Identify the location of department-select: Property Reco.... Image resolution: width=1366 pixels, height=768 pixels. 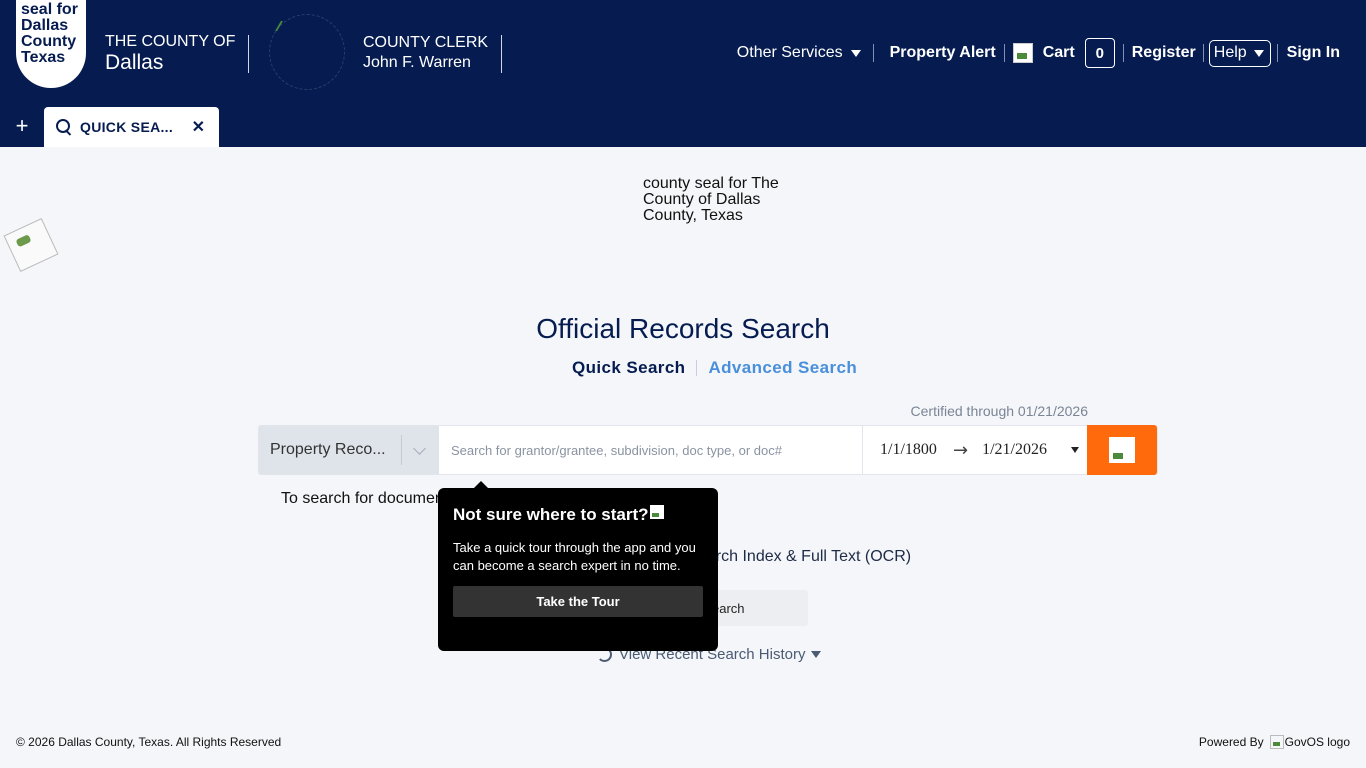
(349, 450).